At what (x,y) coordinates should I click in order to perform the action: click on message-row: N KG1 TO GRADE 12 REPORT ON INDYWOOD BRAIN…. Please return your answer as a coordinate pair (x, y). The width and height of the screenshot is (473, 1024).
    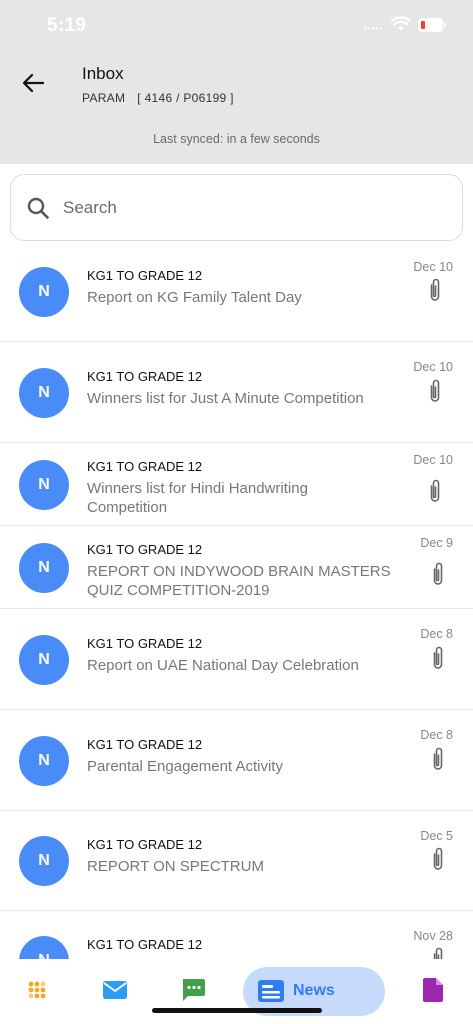
    Looking at the image, I should click on (236, 567).